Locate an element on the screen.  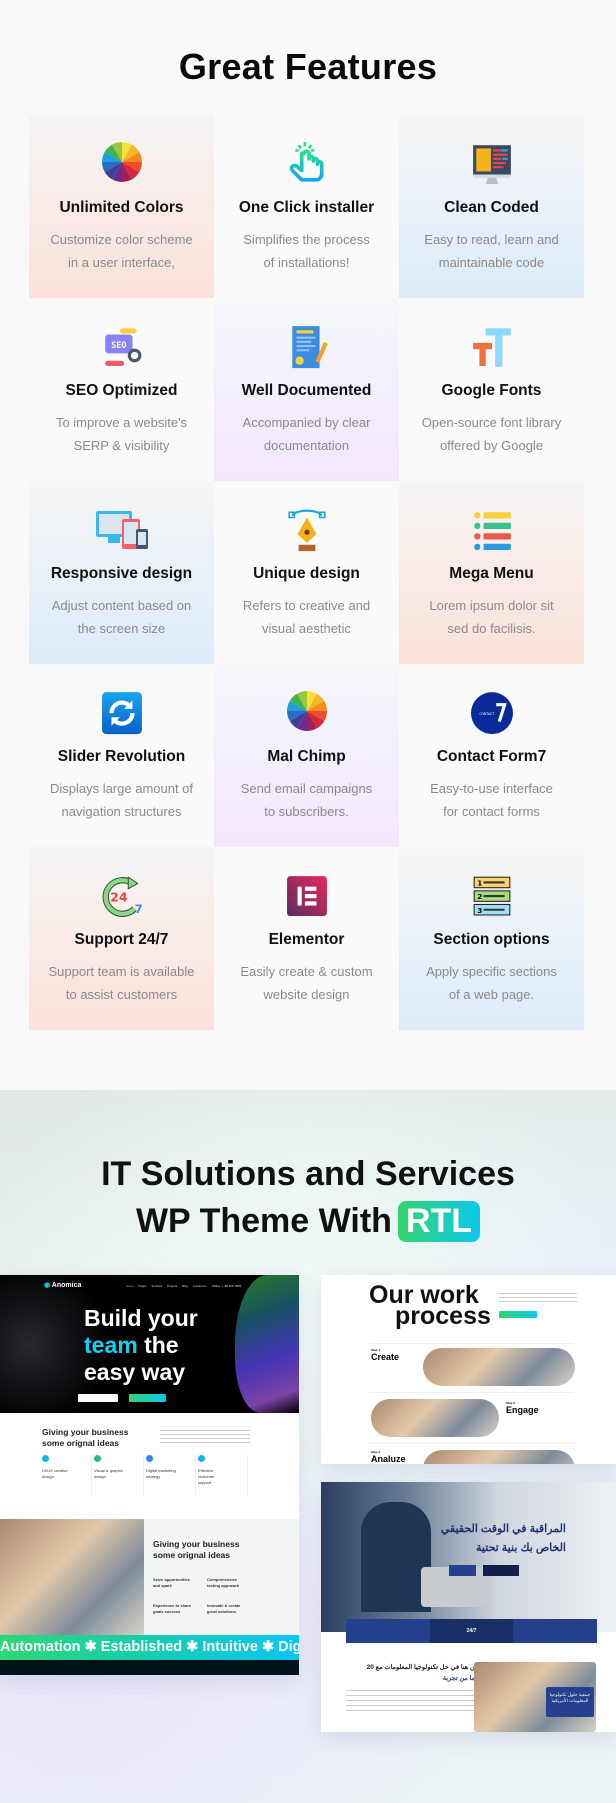
ribbon-graphic is located at coordinates (267, 1344).